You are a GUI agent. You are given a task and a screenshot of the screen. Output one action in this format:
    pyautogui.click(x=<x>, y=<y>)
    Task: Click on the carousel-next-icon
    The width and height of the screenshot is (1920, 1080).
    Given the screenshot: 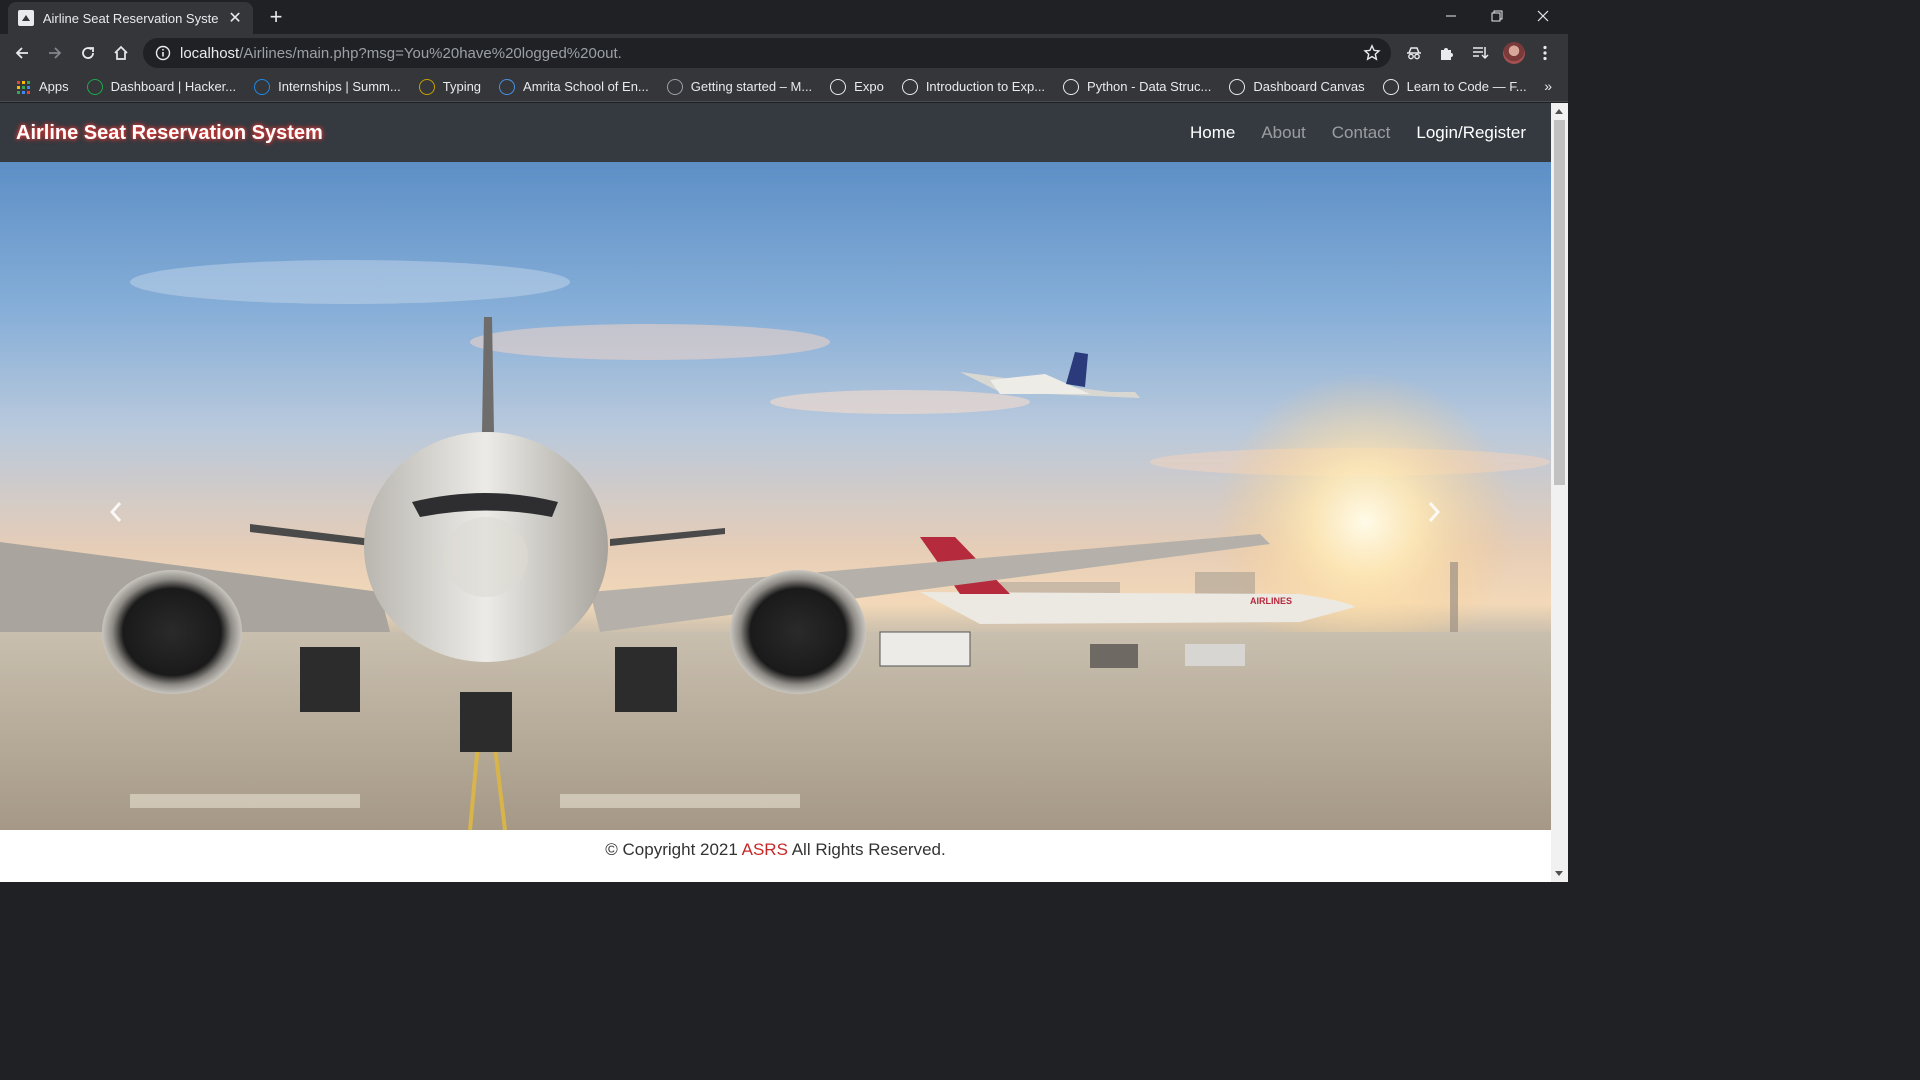 What is the action you would take?
    pyautogui.click(x=1434, y=512)
    